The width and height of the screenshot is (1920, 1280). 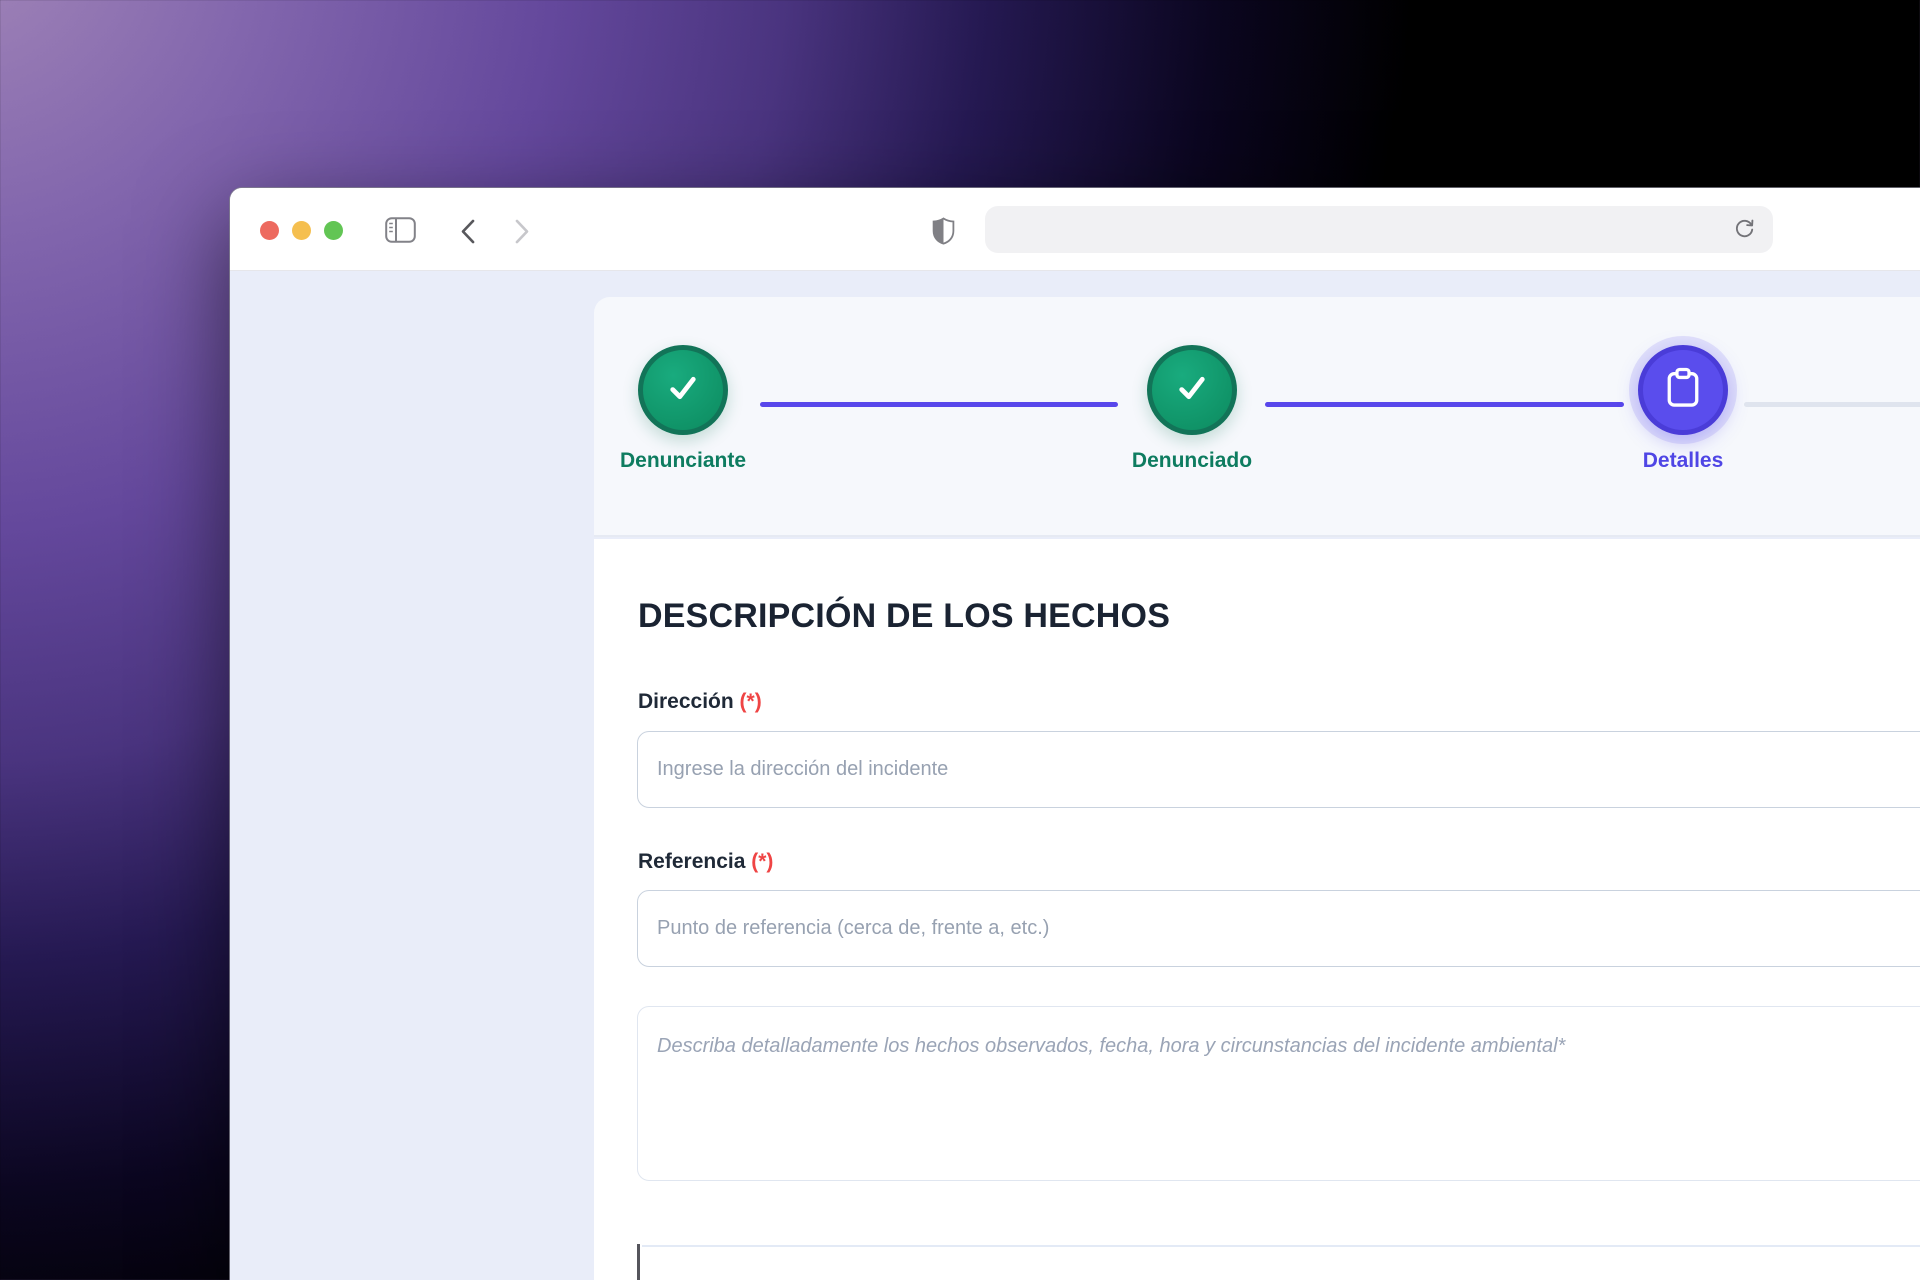 I want to click on address-bar, so click(x=1379, y=229).